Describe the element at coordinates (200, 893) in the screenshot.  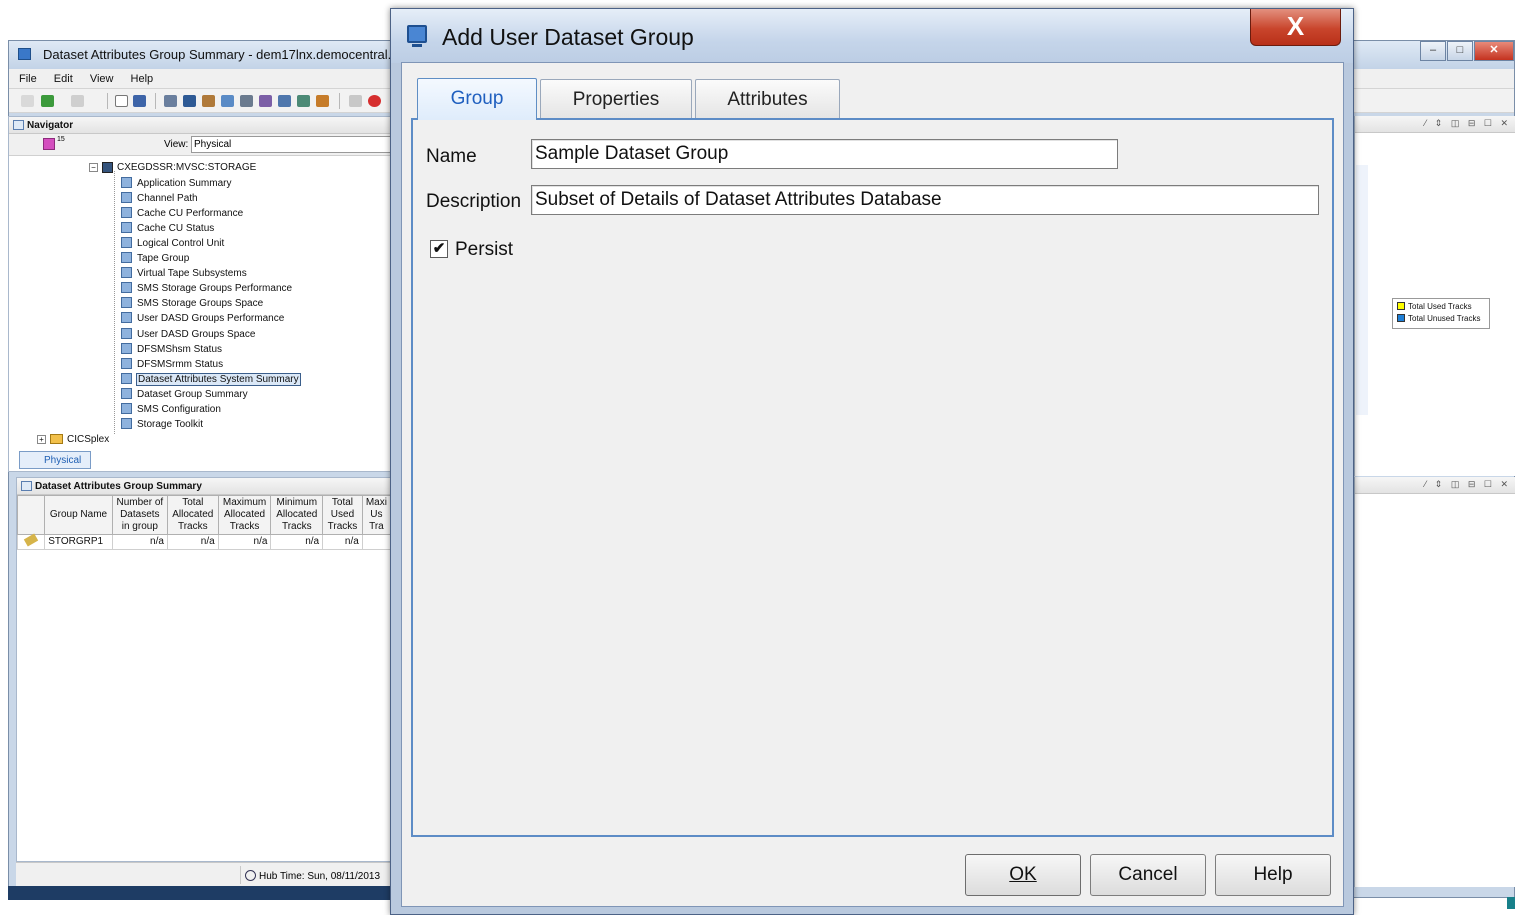
I see `os-taskbar` at that location.